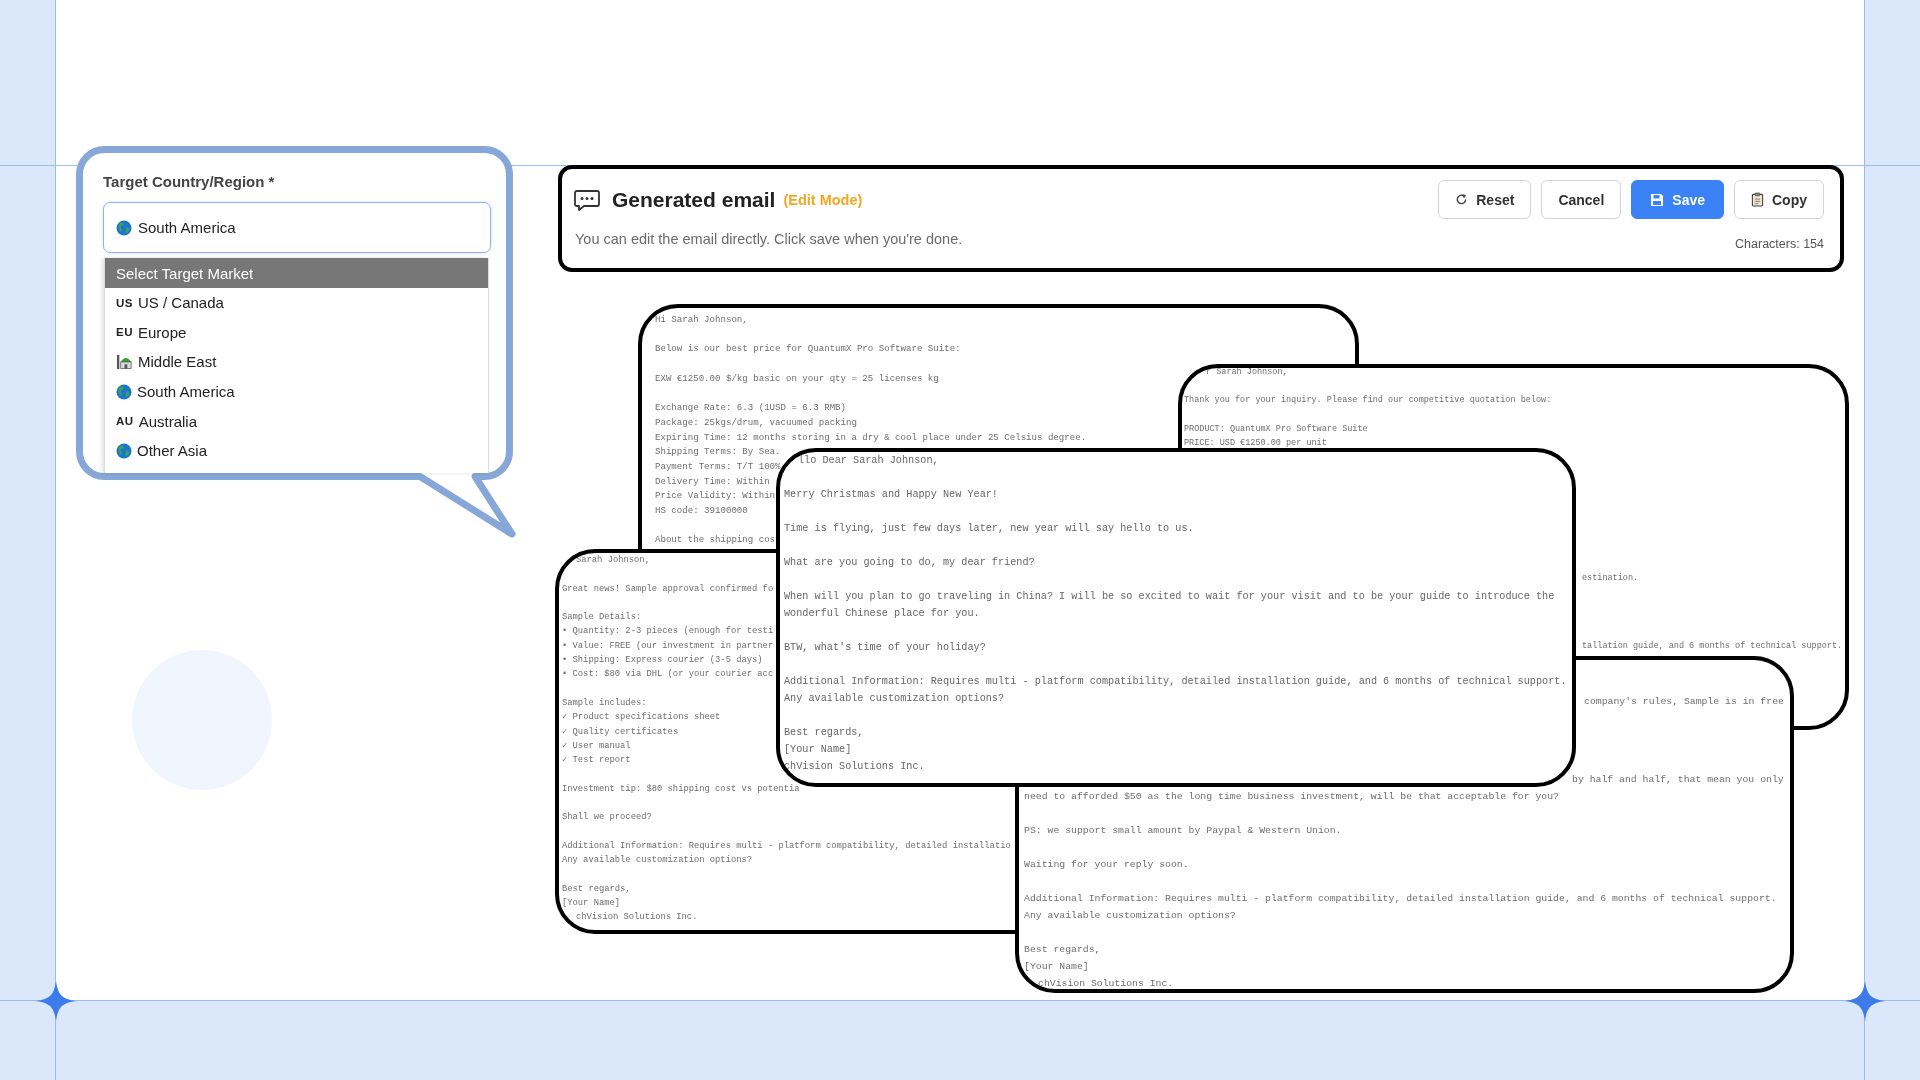 The height and width of the screenshot is (1080, 1920). Describe the element at coordinates (1276, 429) in the screenshot. I see `email-text-line: PRODUCT: QuantumX Pro Software Suite` at that location.